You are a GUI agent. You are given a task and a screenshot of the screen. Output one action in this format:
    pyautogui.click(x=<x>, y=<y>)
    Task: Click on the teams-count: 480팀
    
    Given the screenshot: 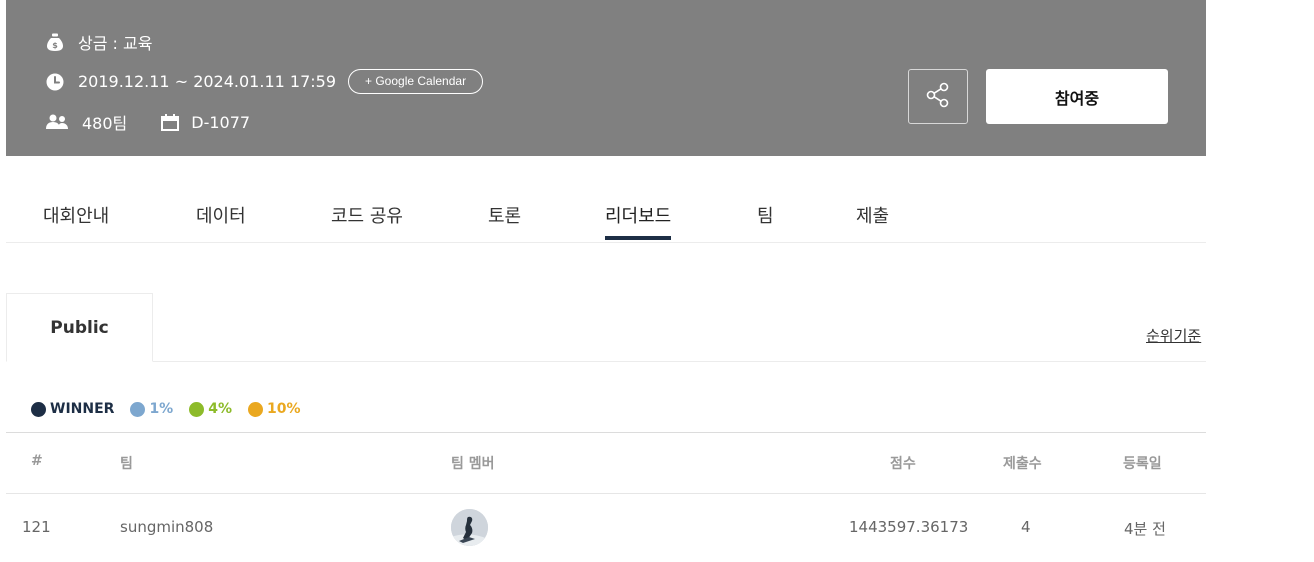 What is the action you would take?
    pyautogui.click(x=105, y=123)
    